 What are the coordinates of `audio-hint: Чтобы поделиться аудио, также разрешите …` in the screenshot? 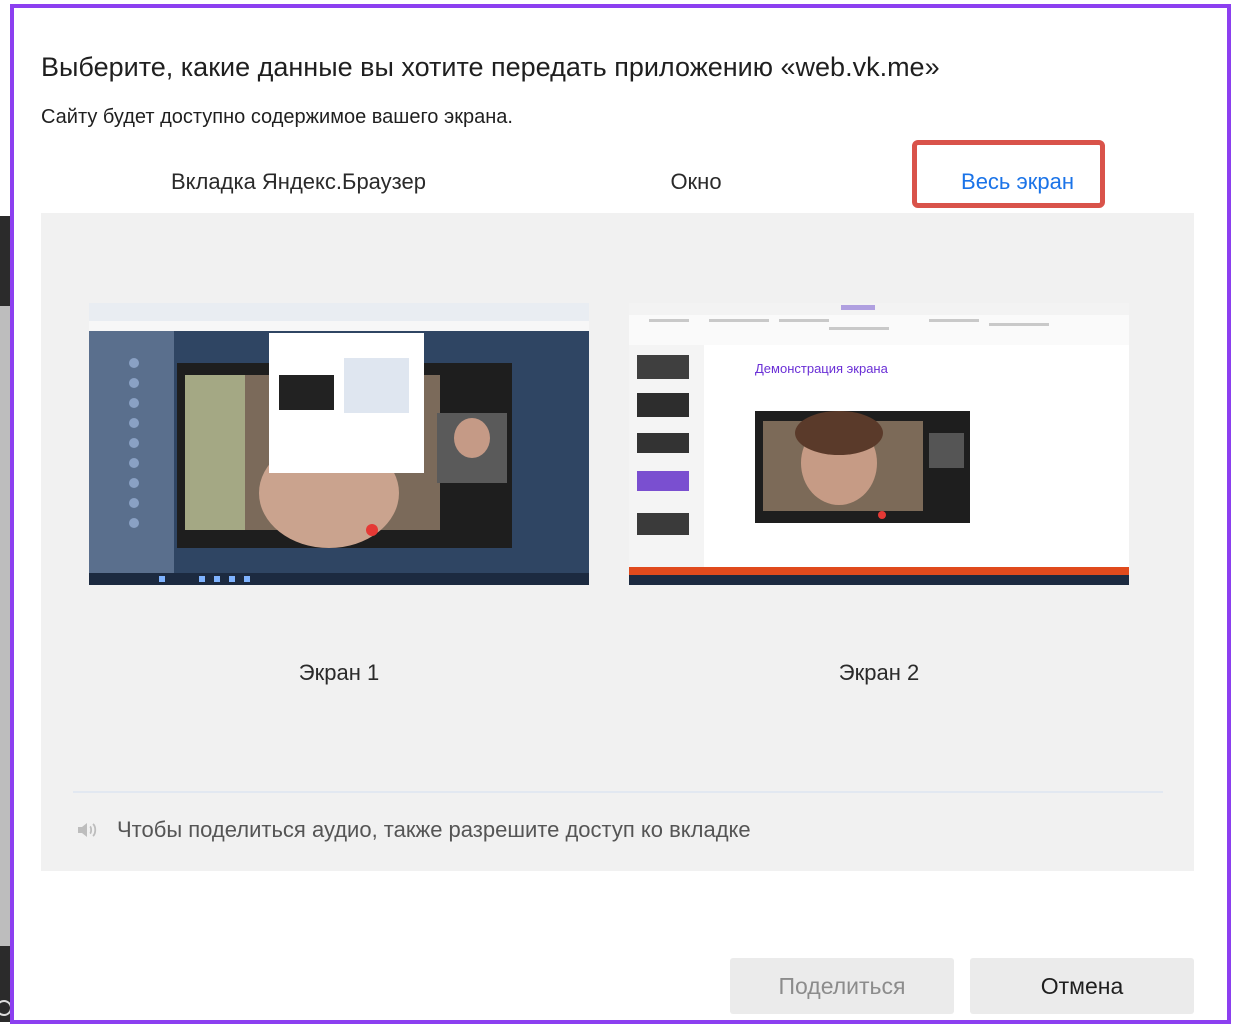 It's located at (413, 830).